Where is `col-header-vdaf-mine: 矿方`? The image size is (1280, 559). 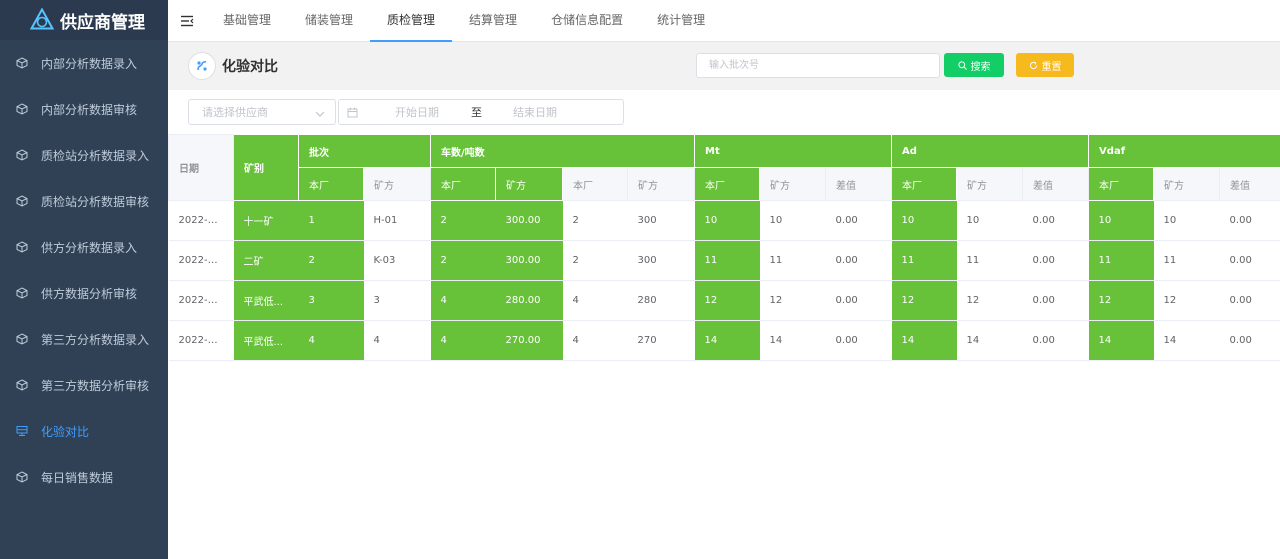 col-header-vdaf-mine: 矿方 is located at coordinates (1187, 184).